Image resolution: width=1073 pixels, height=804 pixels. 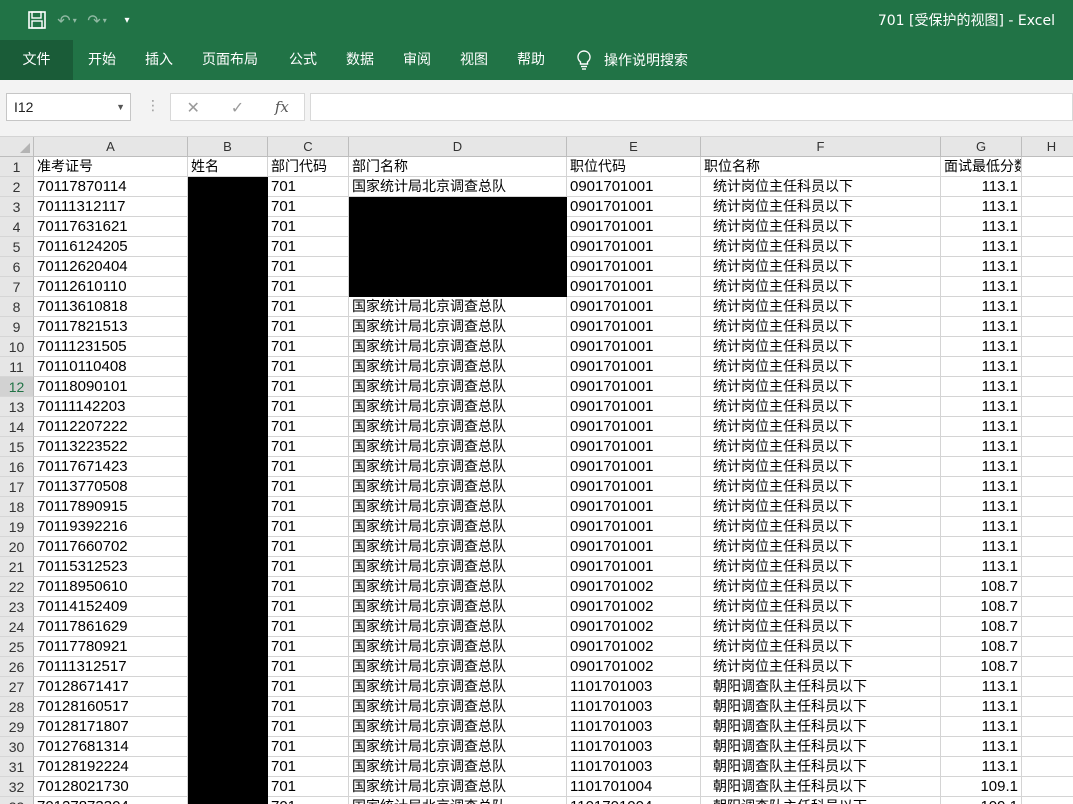 What do you see at coordinates (102, 60) in the screenshot?
I see `tab-home: 开始` at bounding box center [102, 60].